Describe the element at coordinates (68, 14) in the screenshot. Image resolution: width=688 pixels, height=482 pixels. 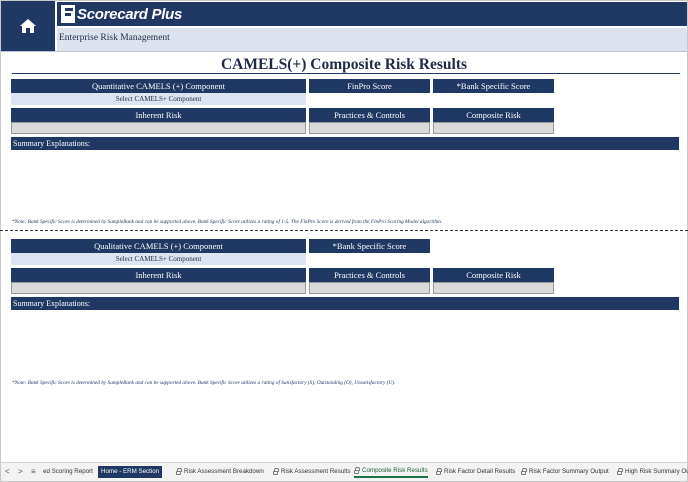
I see `scorecard-logo-icon` at that location.